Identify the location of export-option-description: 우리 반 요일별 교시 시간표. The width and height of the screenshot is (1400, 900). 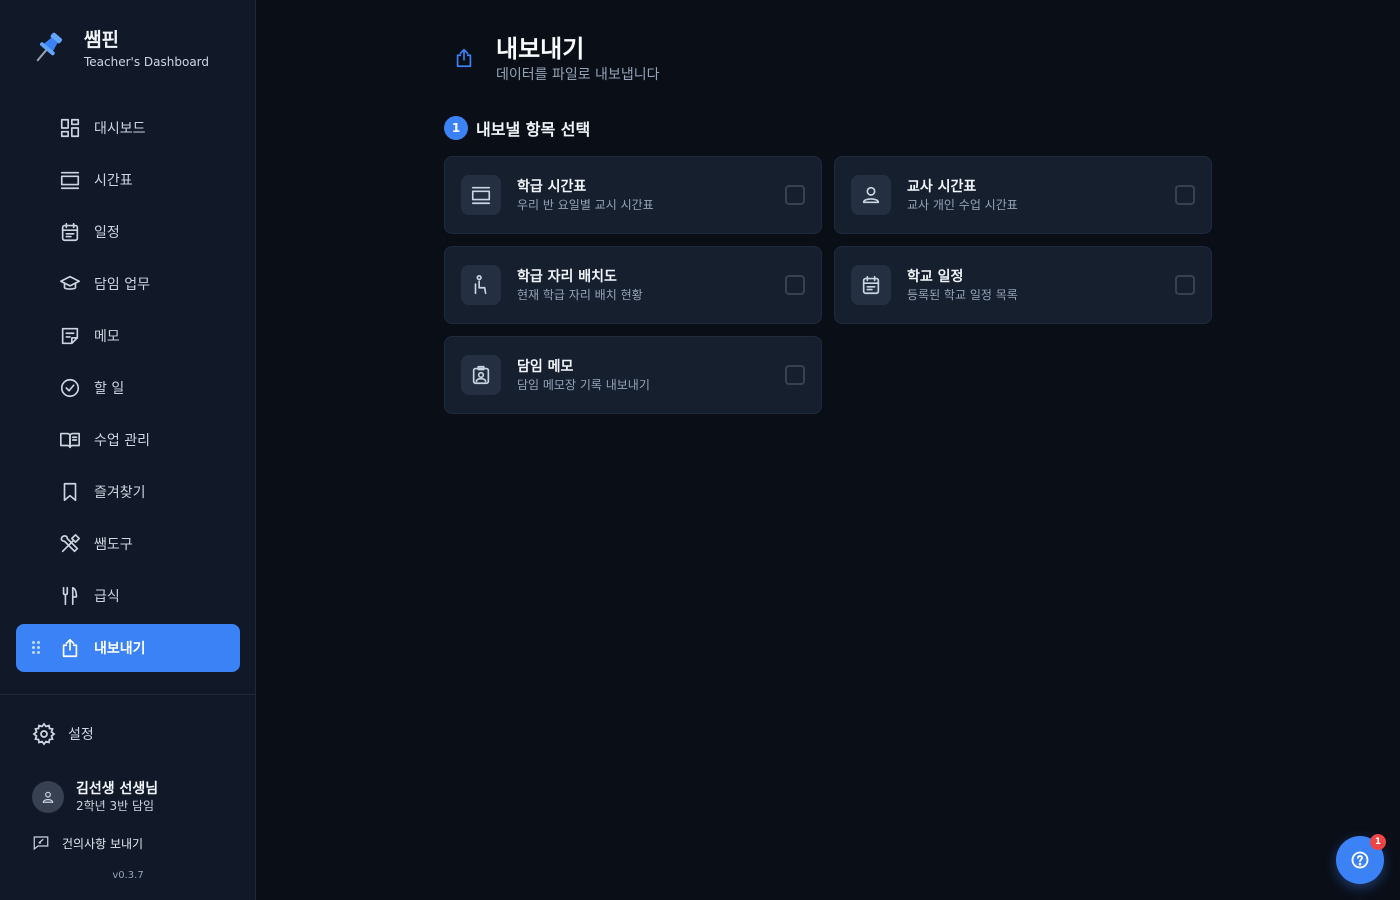
(585, 205).